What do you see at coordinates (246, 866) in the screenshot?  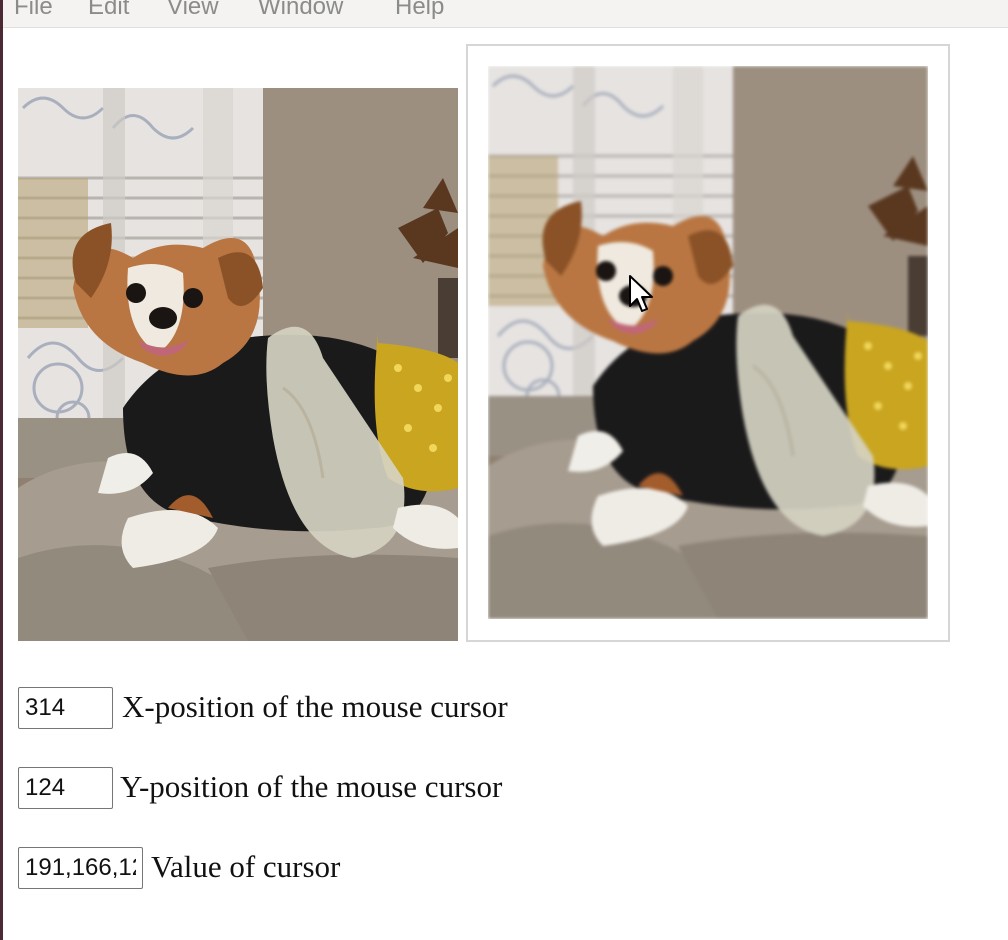 I see `cursor-value-label: Value of cursor` at bounding box center [246, 866].